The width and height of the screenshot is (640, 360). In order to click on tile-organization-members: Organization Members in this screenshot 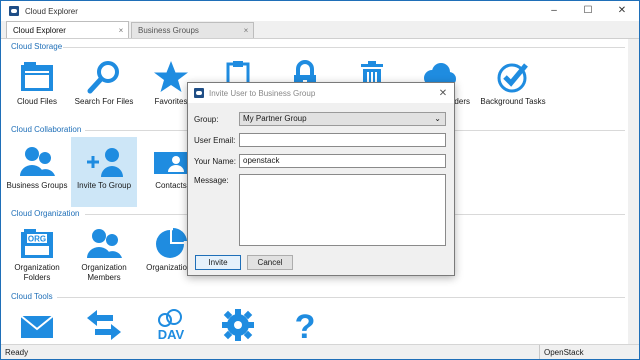, I will do `click(104, 260)`.